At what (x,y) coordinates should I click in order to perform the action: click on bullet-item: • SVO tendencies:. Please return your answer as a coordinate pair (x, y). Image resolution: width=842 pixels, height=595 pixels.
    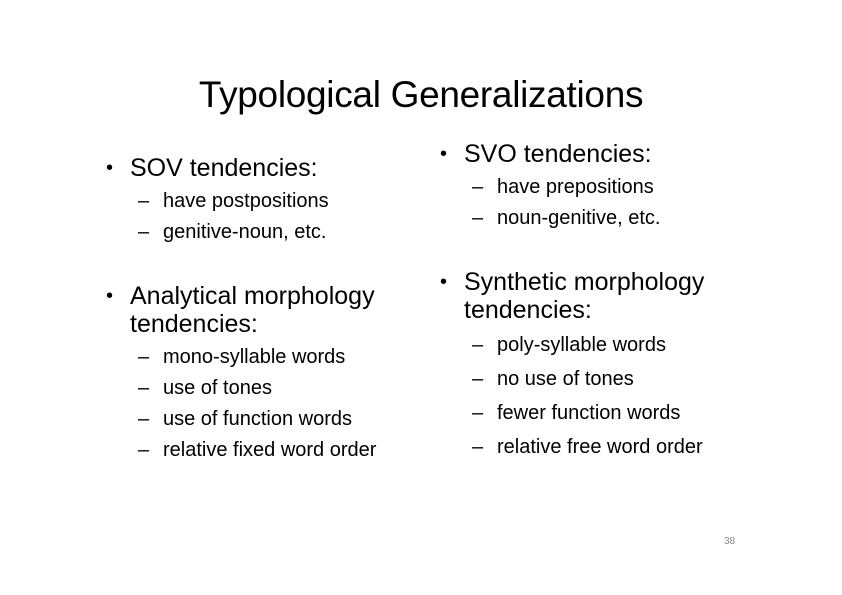
    Looking at the image, I should click on (608, 154).